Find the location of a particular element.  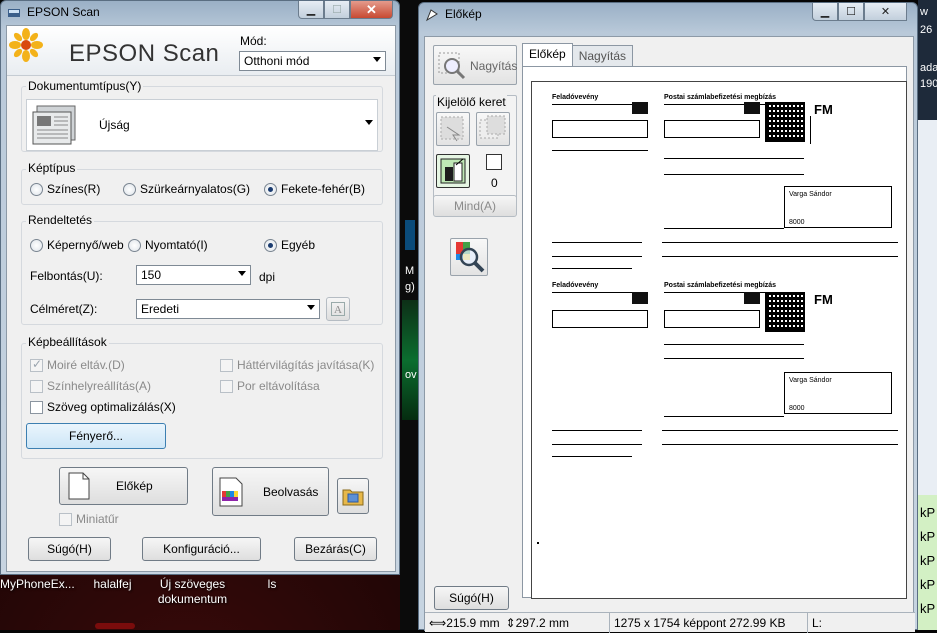

desktop-icon-label: ls is located at coordinates (272, 584).